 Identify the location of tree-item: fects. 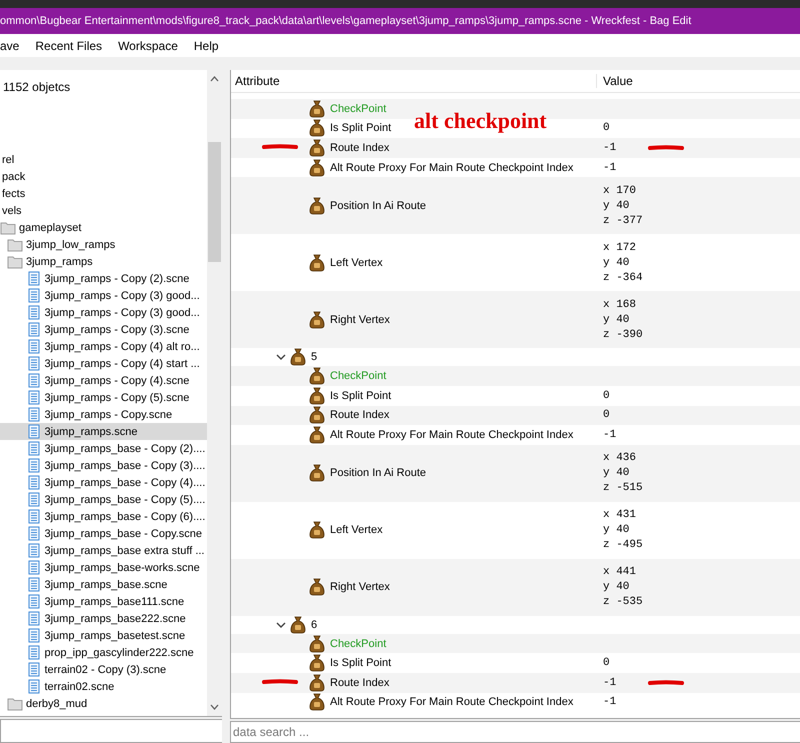
(103, 193).